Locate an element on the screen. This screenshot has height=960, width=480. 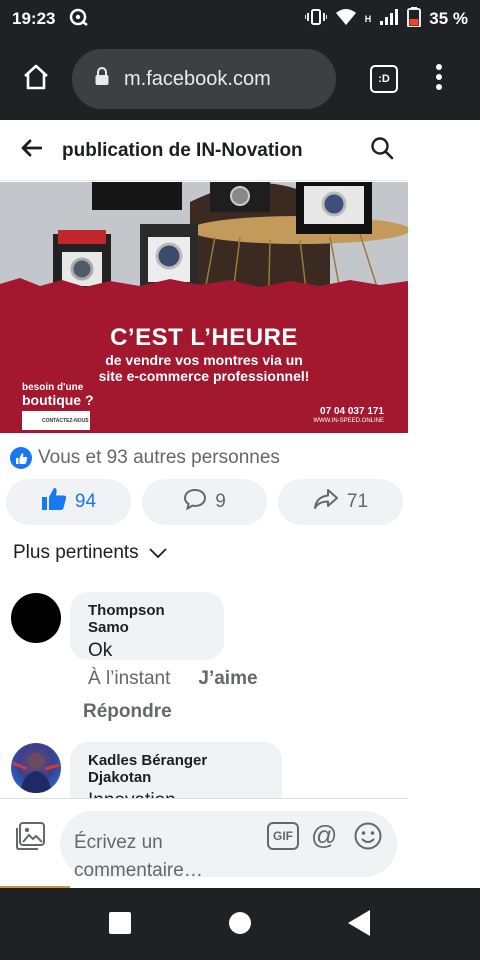
search-button is located at coordinates (382, 150).